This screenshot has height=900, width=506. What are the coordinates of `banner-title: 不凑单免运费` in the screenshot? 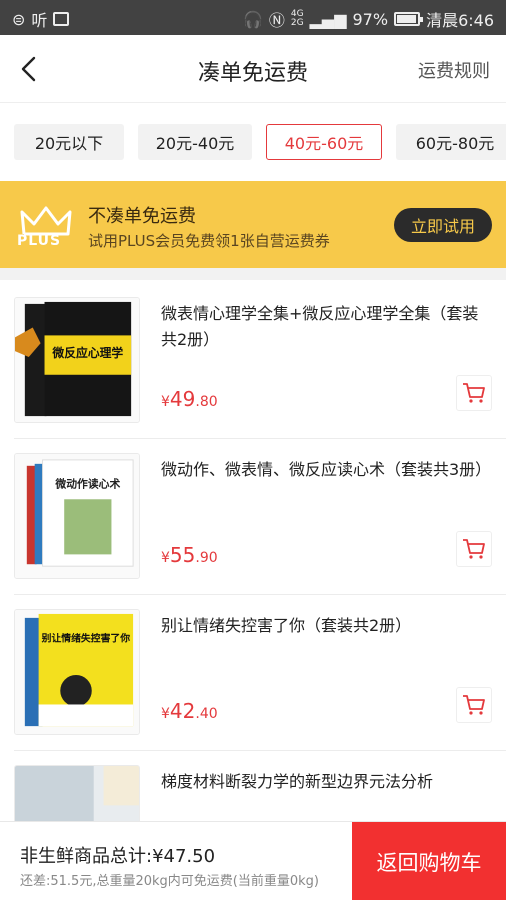 It's located at (142, 216).